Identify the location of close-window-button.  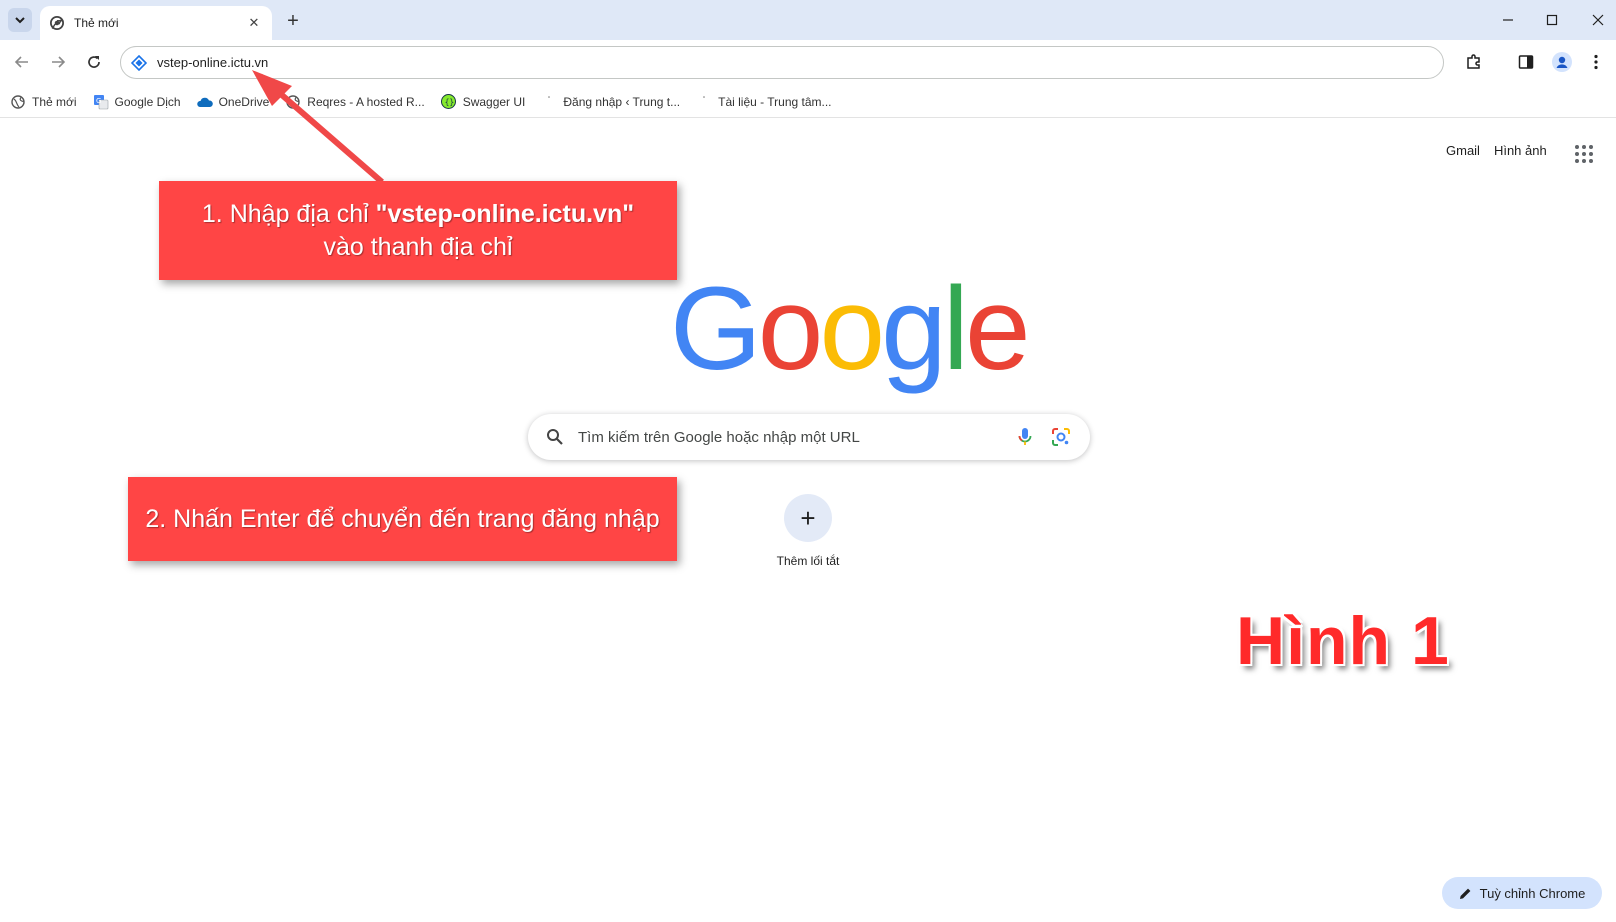
(1598, 20).